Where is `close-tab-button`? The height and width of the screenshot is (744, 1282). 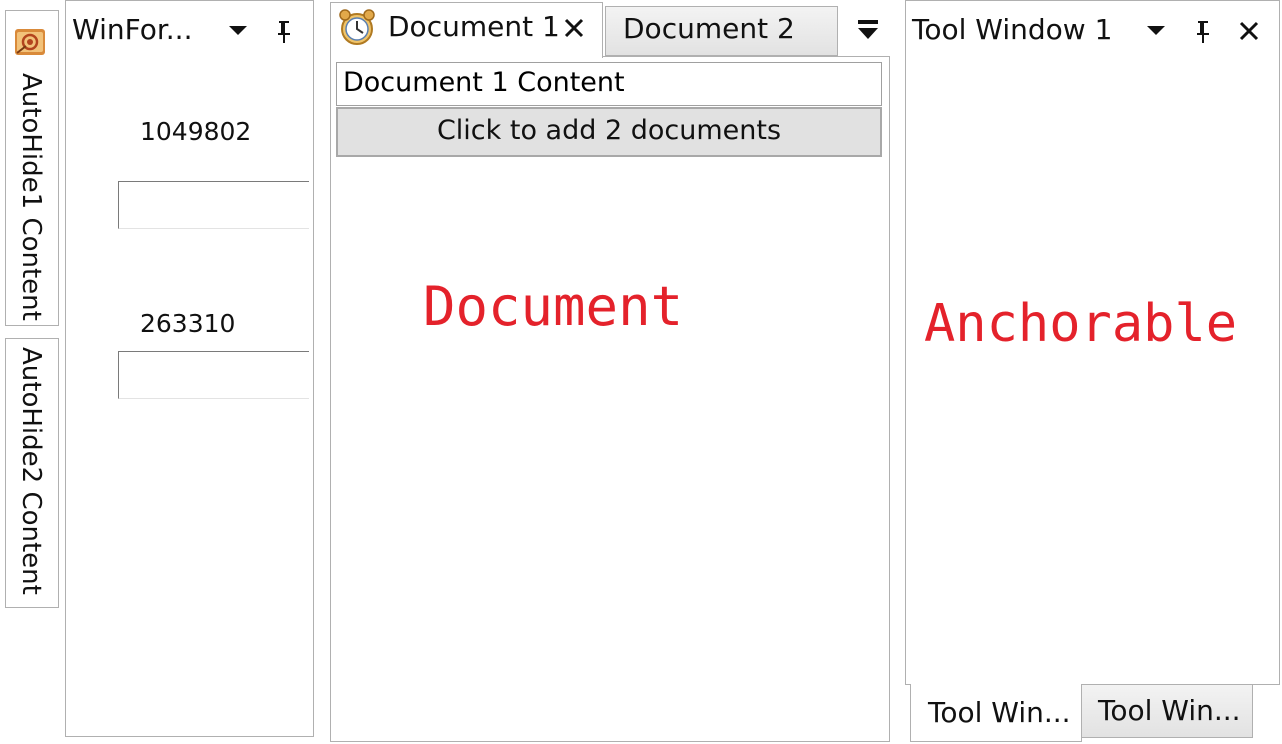
close-tab-button is located at coordinates (574, 28).